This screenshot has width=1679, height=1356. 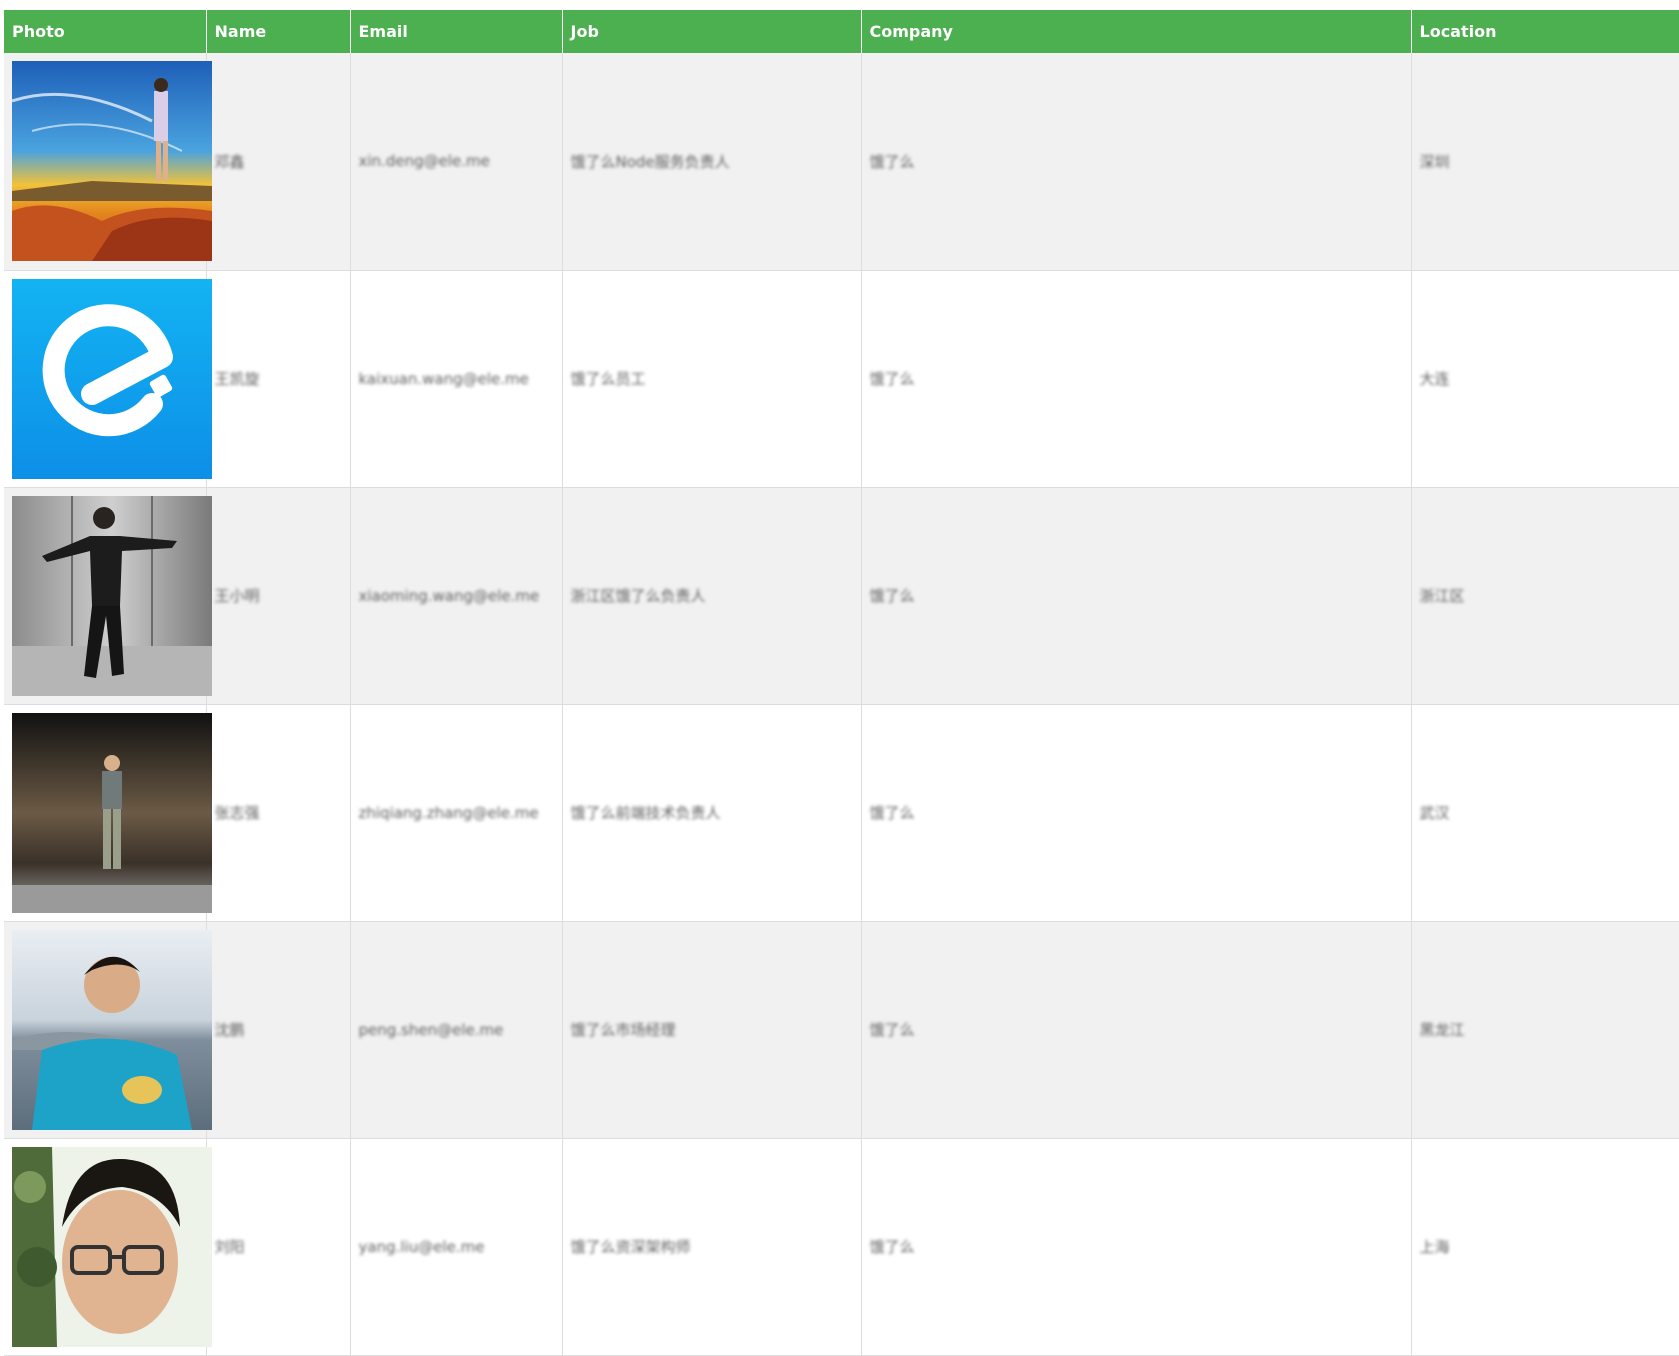 I want to click on column-header-name: Name, so click(x=278, y=31).